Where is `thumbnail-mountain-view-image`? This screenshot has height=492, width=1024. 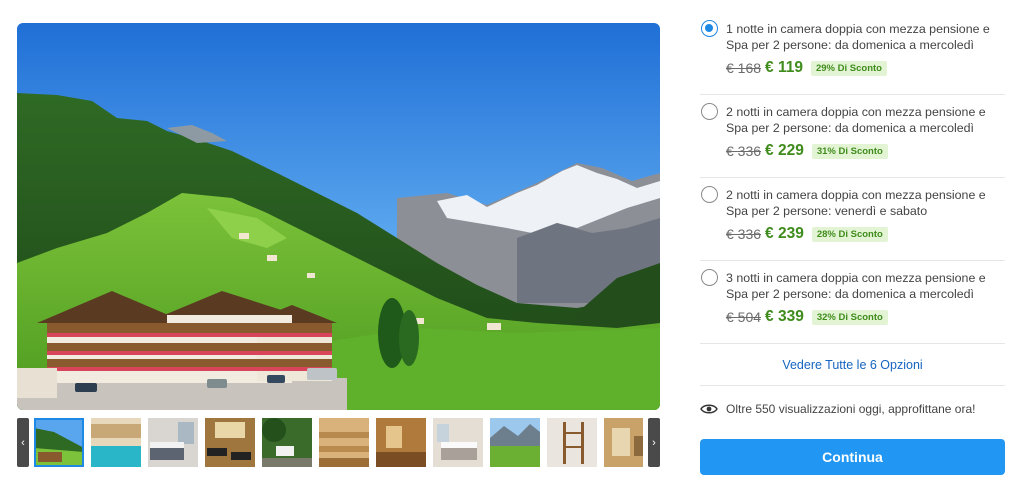
thumbnail-mountain-view-image is located at coordinates (515, 442).